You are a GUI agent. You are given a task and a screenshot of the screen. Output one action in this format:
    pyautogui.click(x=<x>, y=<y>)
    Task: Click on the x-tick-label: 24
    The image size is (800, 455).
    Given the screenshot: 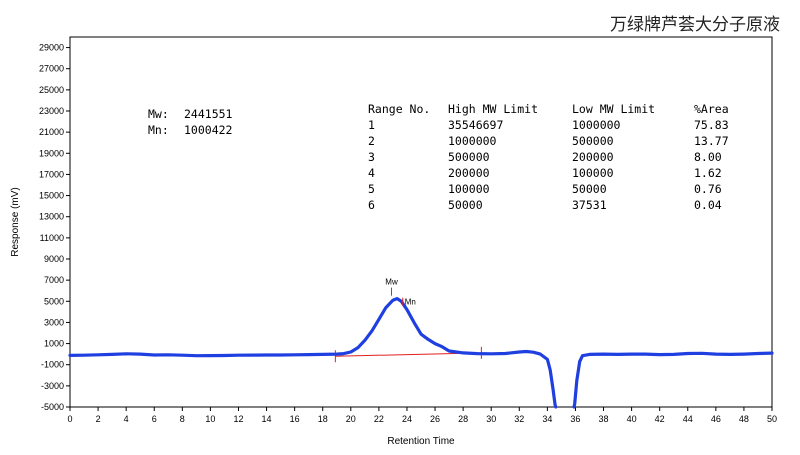 What is the action you would take?
    pyautogui.click(x=407, y=419)
    